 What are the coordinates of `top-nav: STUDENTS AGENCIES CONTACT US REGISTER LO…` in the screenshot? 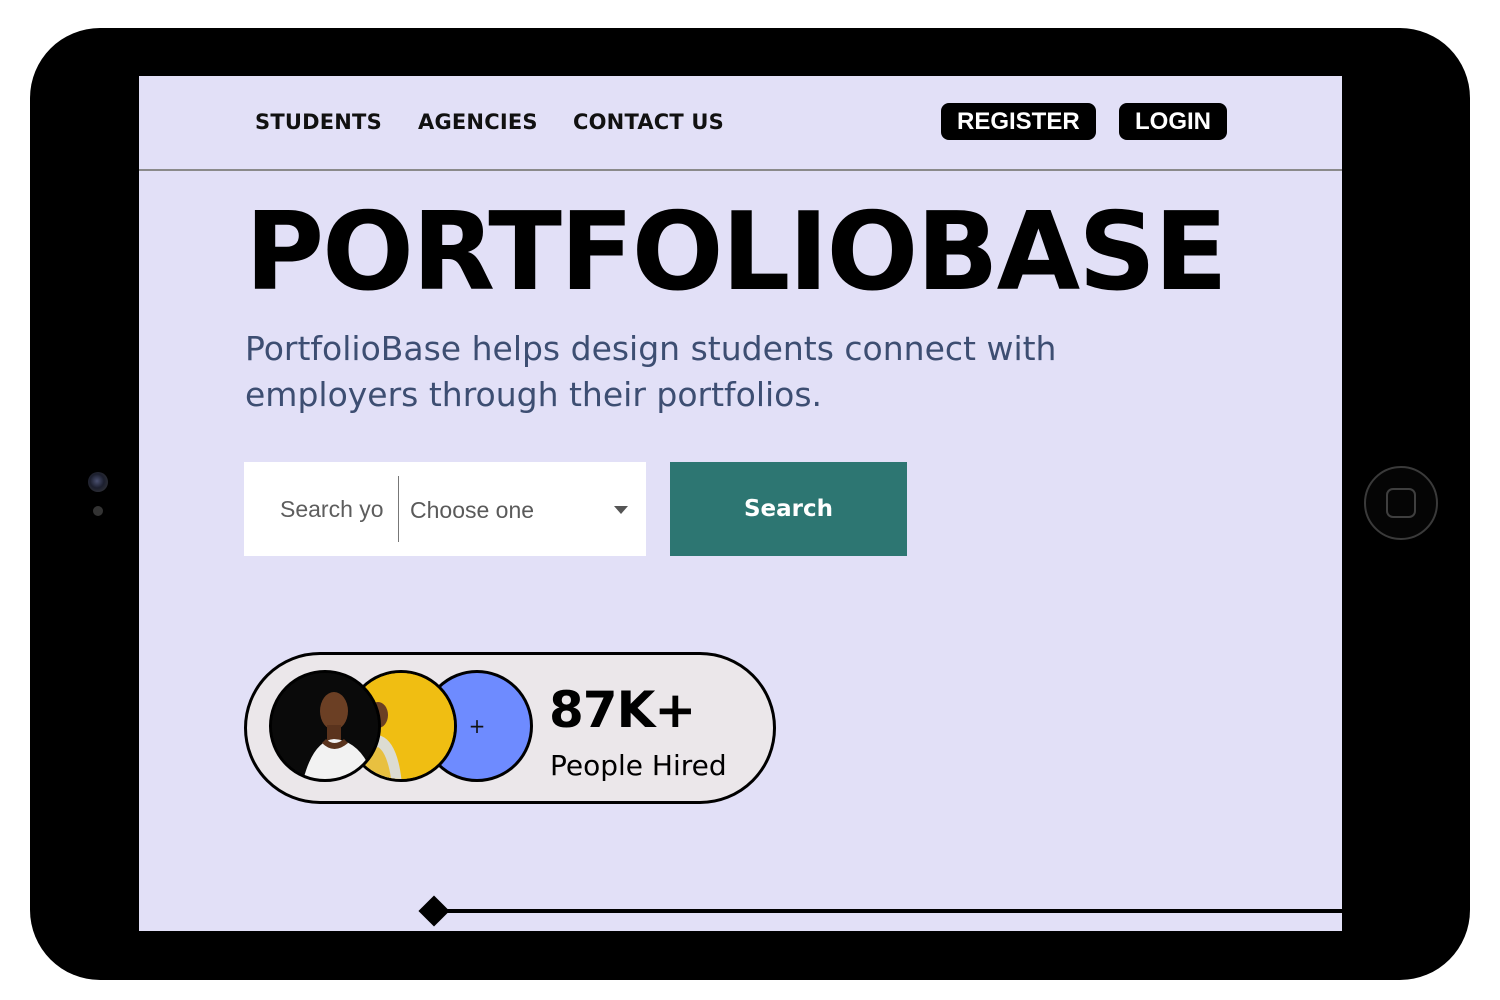 It's located at (740, 123).